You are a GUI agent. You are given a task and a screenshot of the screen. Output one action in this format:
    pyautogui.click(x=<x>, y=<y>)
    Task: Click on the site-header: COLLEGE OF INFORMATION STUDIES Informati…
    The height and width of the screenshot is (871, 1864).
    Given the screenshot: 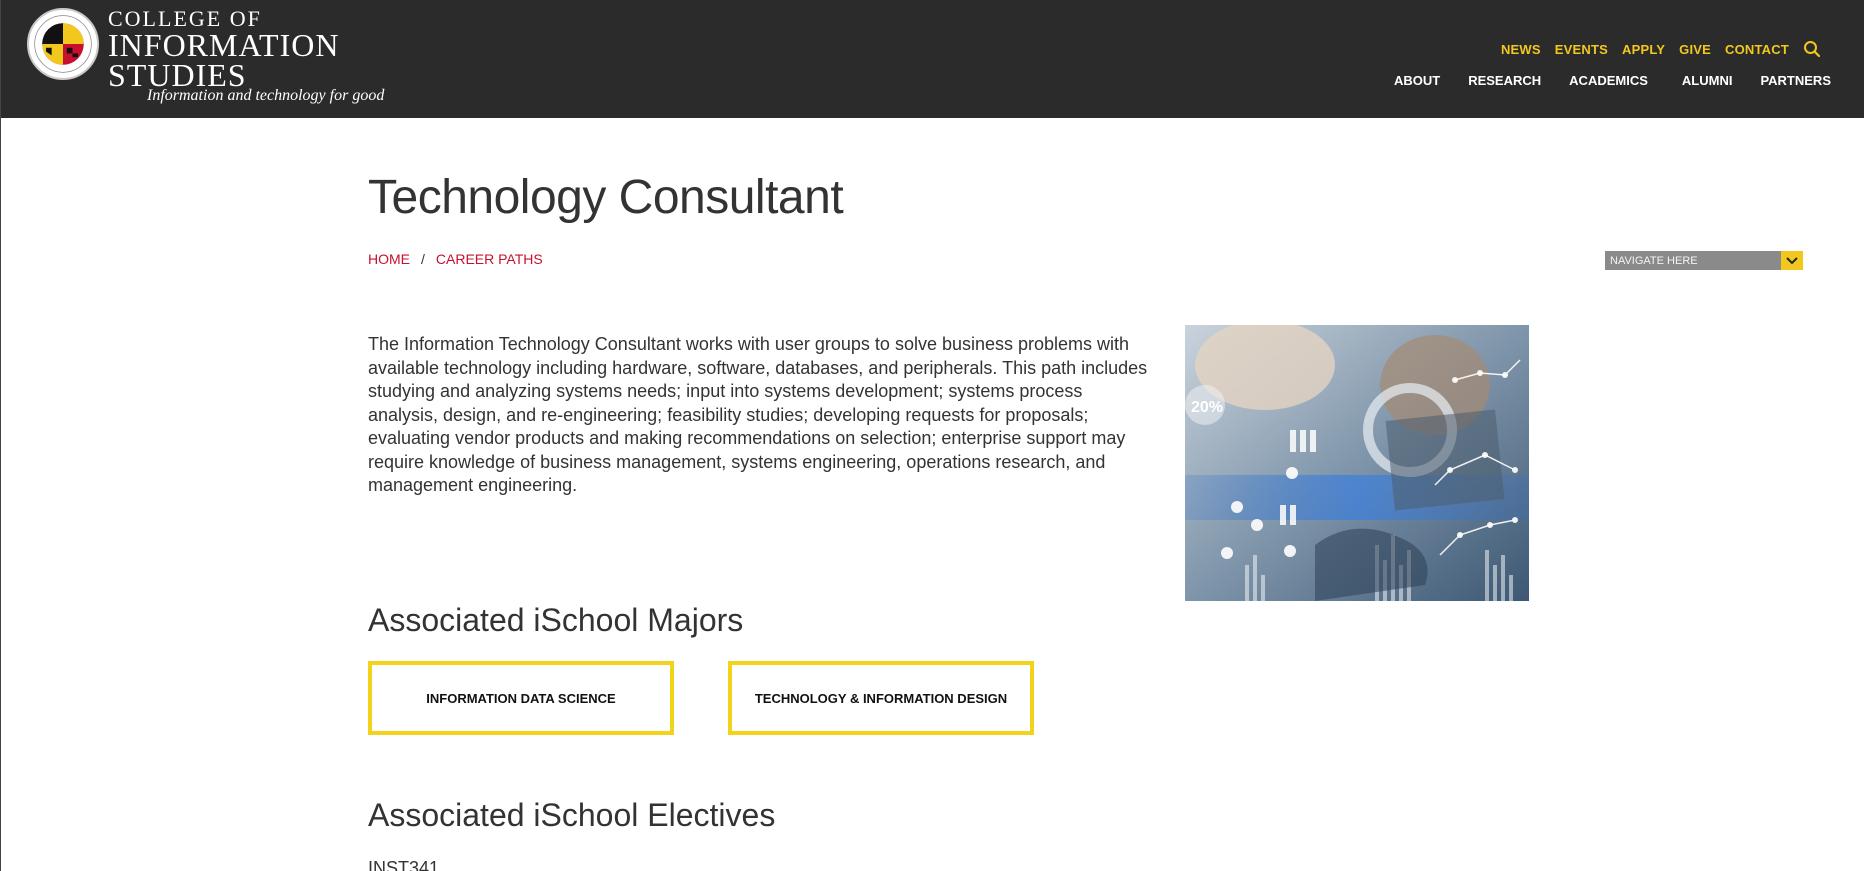 What is the action you would take?
    pyautogui.click(x=932, y=59)
    